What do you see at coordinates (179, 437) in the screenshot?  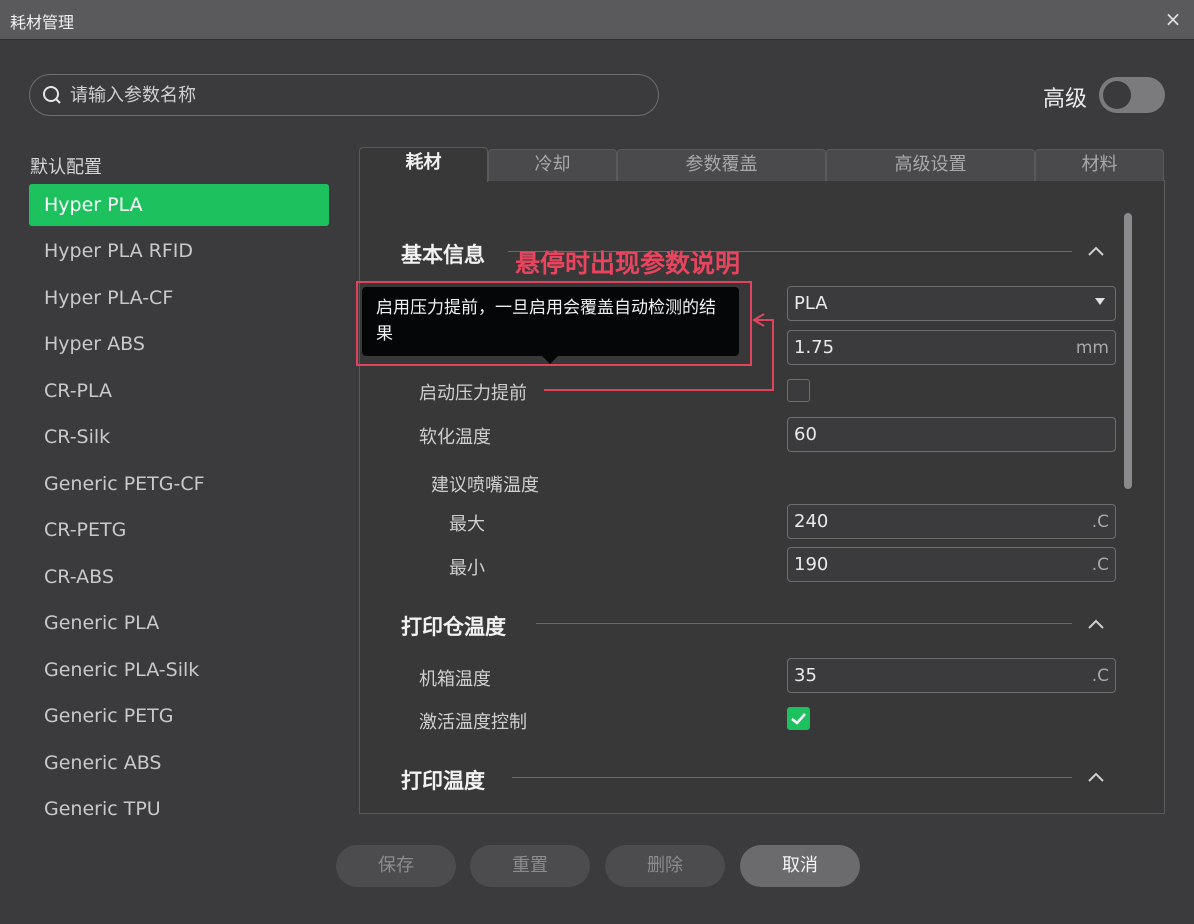 I see `preset-item: CR-Silk` at bounding box center [179, 437].